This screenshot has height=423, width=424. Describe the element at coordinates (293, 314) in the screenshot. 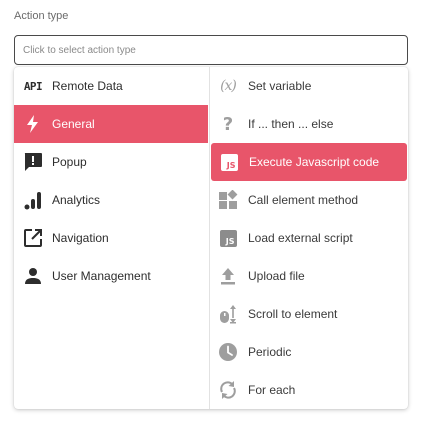

I see `action-label: Scroll to element` at that location.